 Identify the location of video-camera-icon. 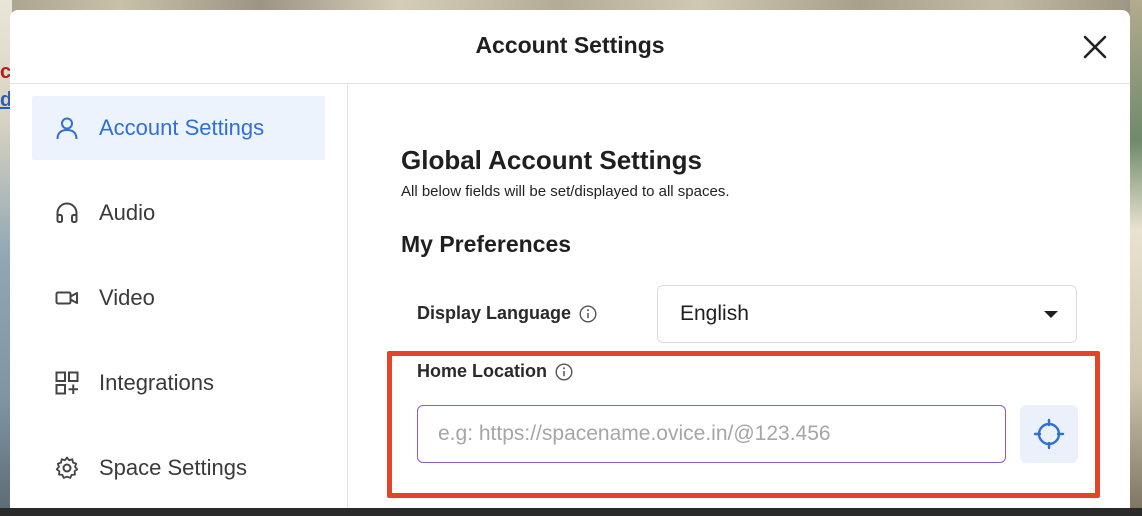
(67, 298).